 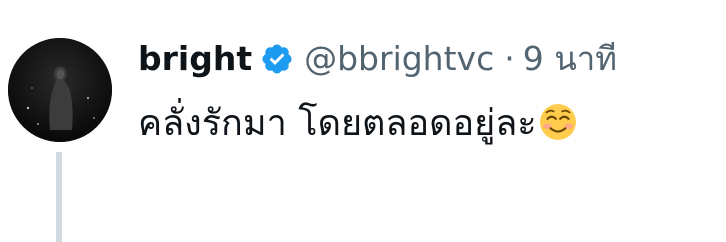 What do you see at coordinates (277, 59) in the screenshot?
I see `verified-badge-icon` at bounding box center [277, 59].